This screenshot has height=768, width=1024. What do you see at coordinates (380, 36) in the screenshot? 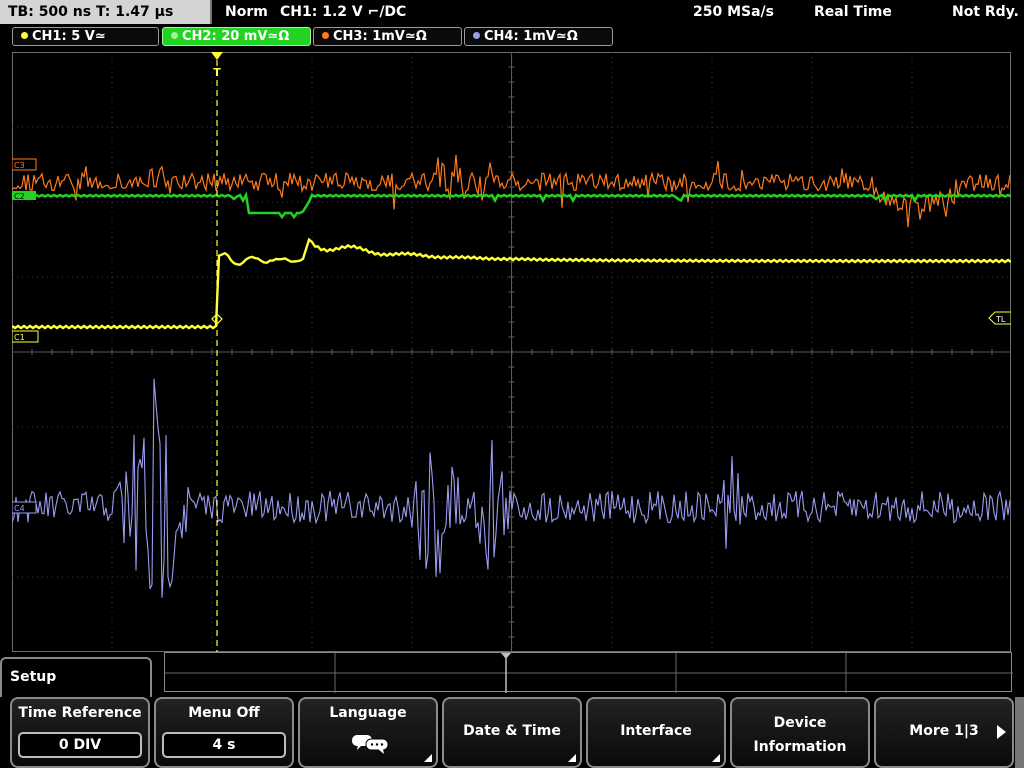
I see `tab-ch3-label: CH3: 1mV≃Ω` at bounding box center [380, 36].